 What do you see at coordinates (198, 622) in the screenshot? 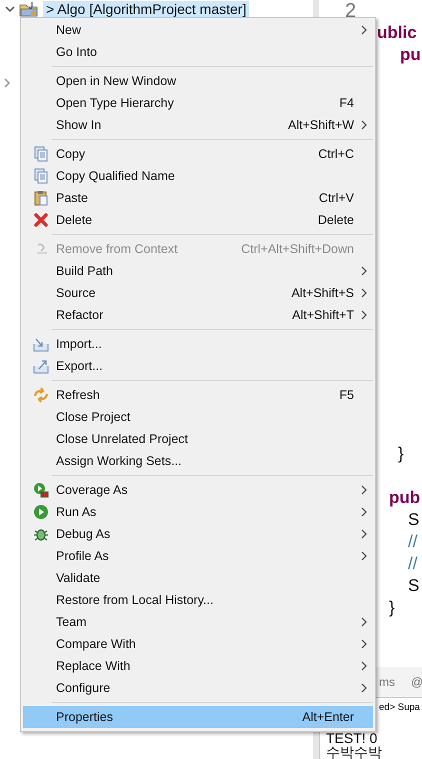
I see `menu-item: Team` at bounding box center [198, 622].